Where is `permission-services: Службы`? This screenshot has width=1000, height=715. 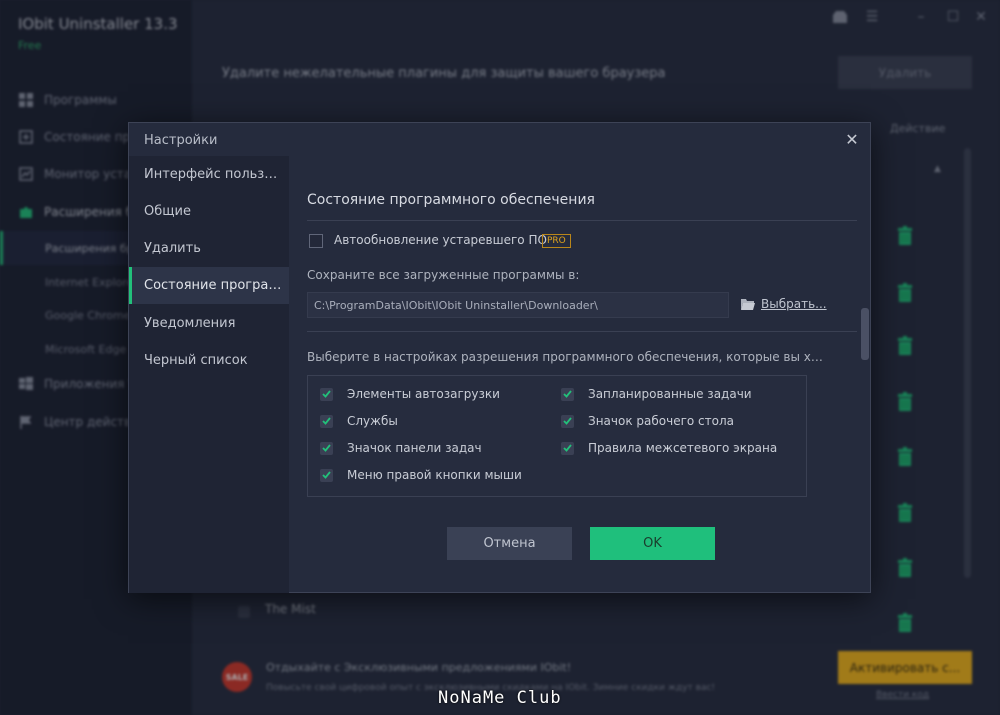
permission-services: Службы is located at coordinates (359, 421).